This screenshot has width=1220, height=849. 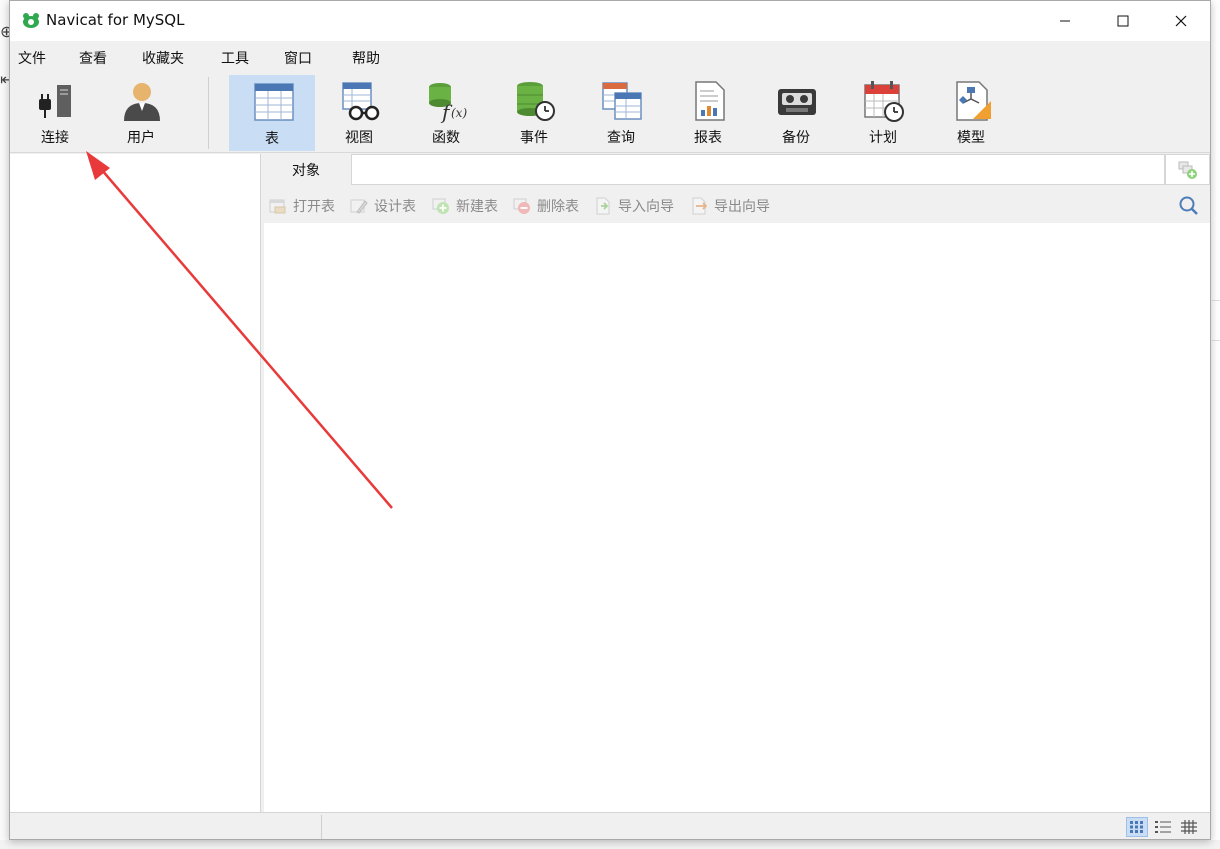 I want to click on query-button: 查询, so click(x=621, y=113).